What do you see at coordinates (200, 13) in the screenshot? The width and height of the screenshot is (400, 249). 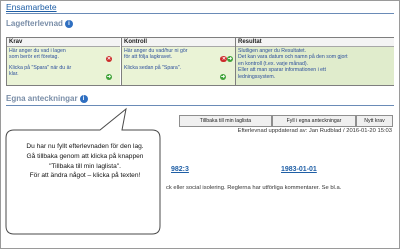 I see `title-divider` at bounding box center [200, 13].